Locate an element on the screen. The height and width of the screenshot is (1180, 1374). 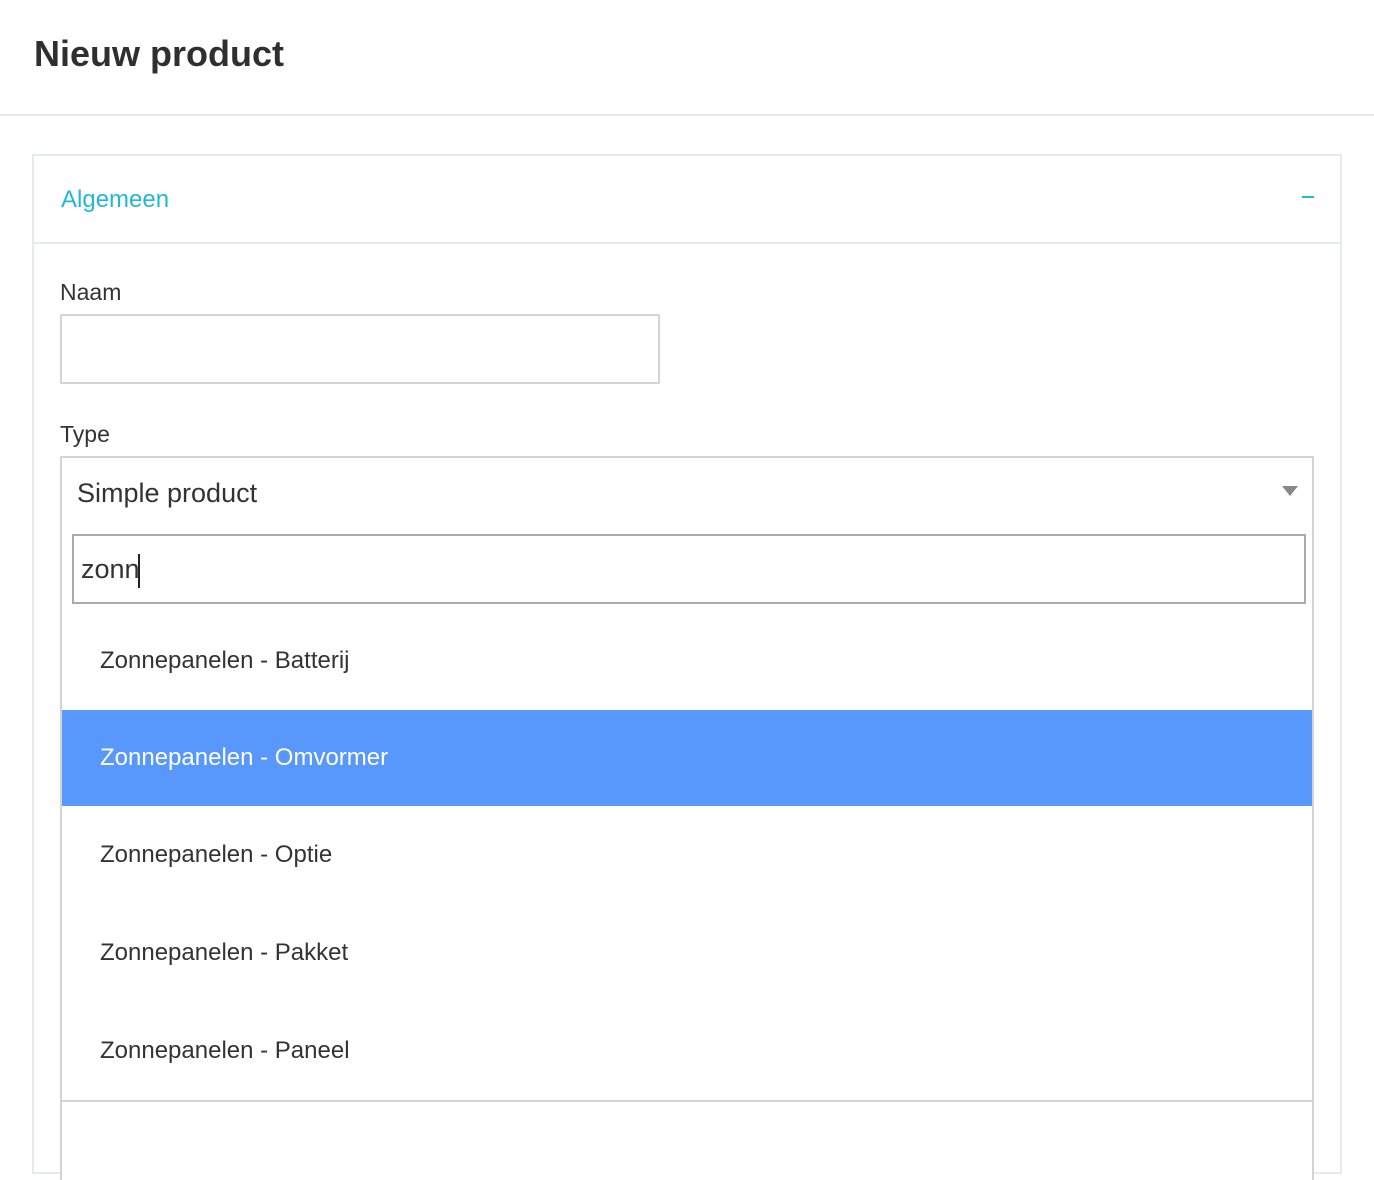
type-label: Type is located at coordinates (85, 434).